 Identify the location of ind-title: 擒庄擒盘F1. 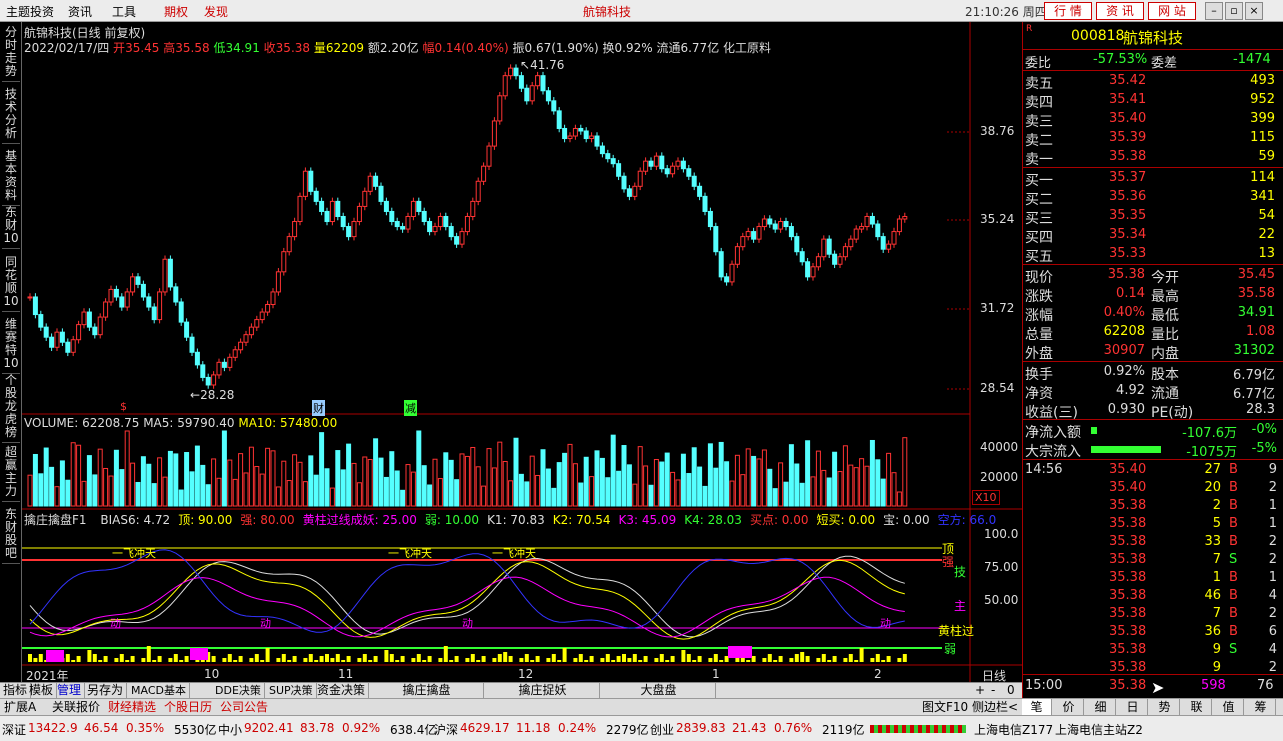
(55, 520).